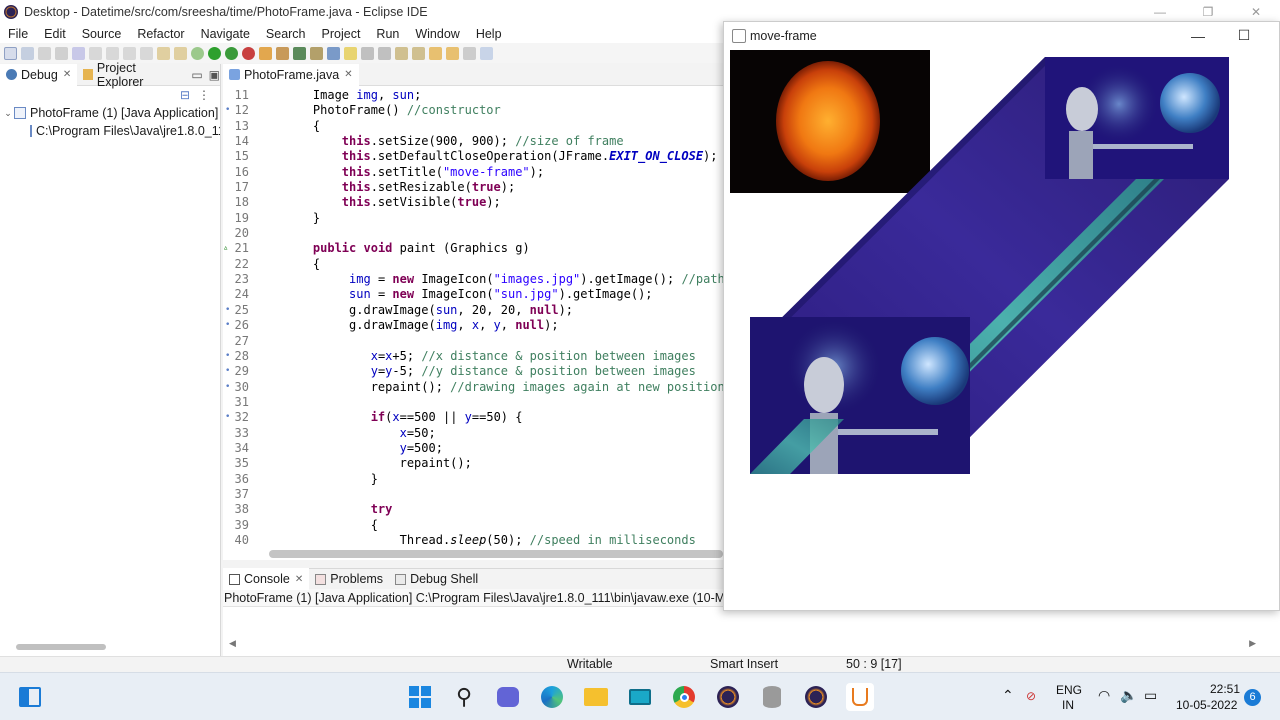  Describe the element at coordinates (204, 95) in the screenshot. I see `view-menu-icon: ⋮` at that location.